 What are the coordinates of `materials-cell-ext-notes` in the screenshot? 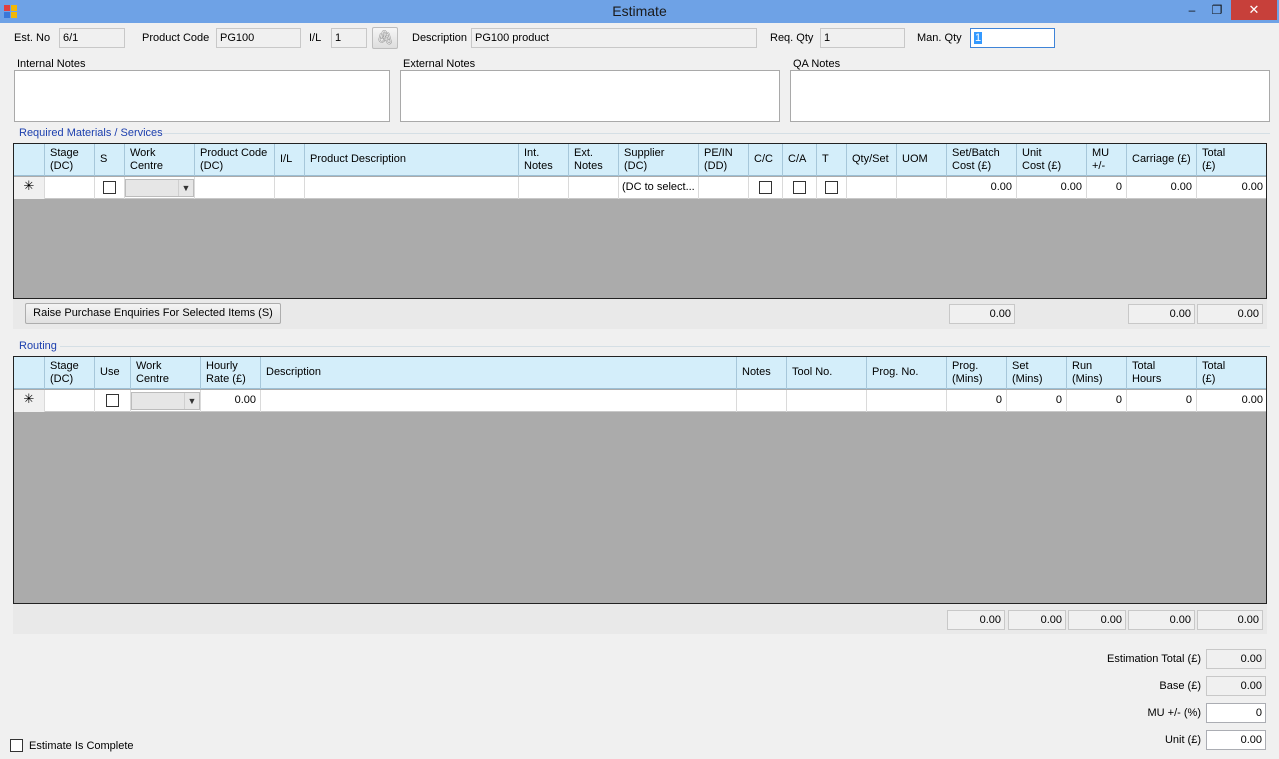 It's located at (594, 188).